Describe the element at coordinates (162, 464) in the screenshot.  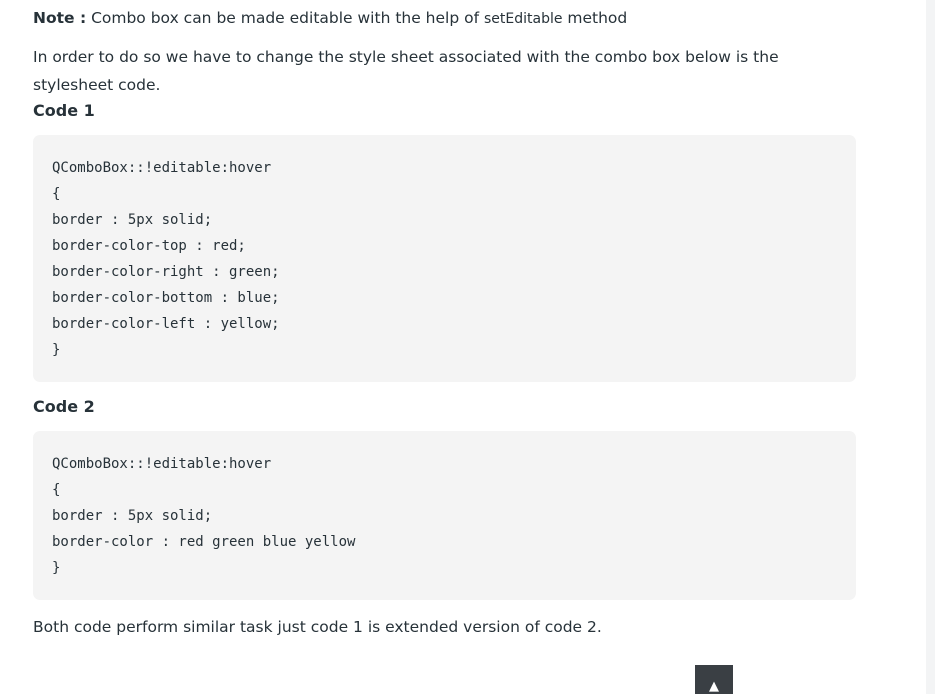
I see `code-2-line: QComboBox::!editable:hover` at that location.